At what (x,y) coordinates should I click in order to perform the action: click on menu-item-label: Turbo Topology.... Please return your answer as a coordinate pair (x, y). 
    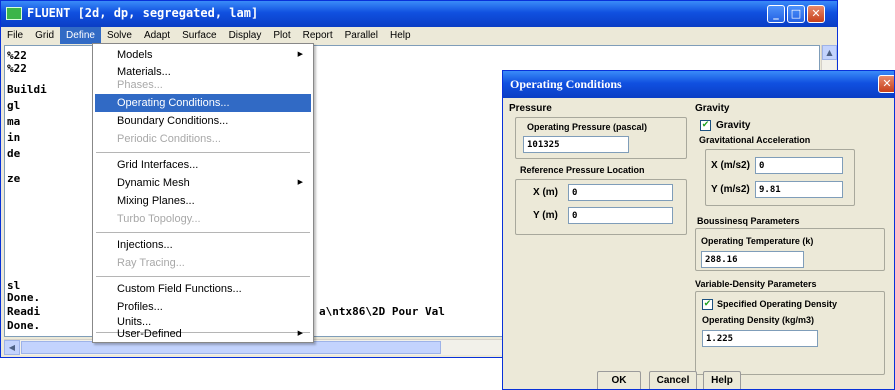
    Looking at the image, I should click on (159, 219).